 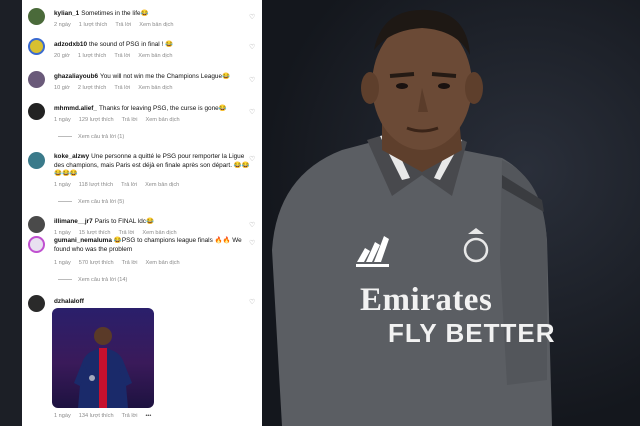 I want to click on sponsor-text-line1: Emirates, so click(x=426, y=300).